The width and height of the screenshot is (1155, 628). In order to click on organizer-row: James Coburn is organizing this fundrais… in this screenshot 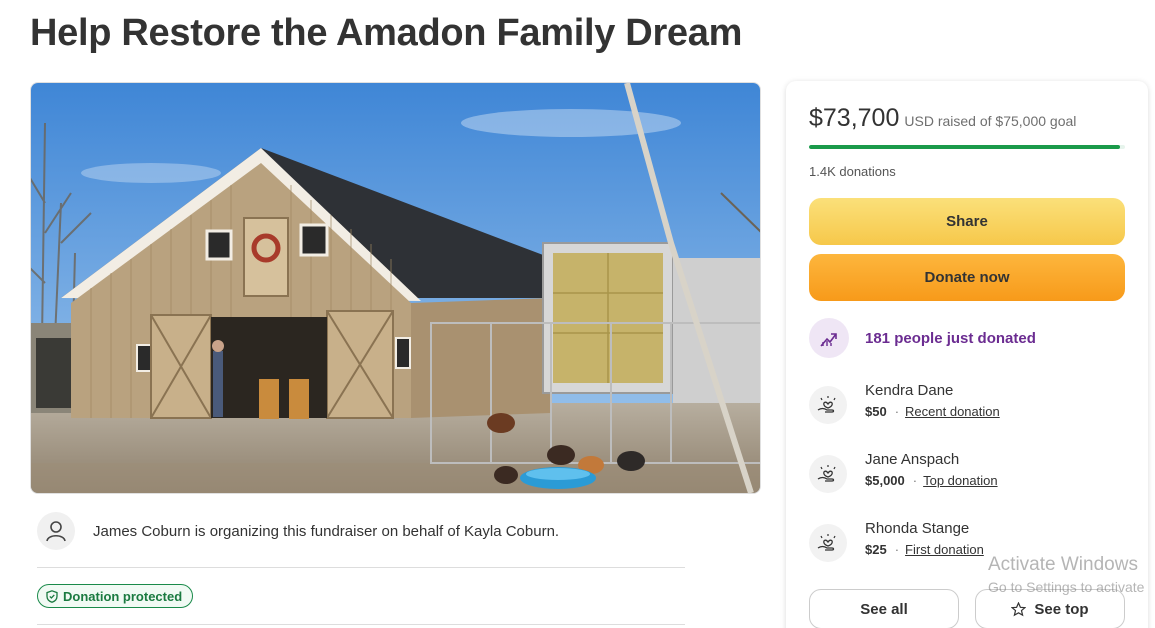, I will do `click(298, 531)`.